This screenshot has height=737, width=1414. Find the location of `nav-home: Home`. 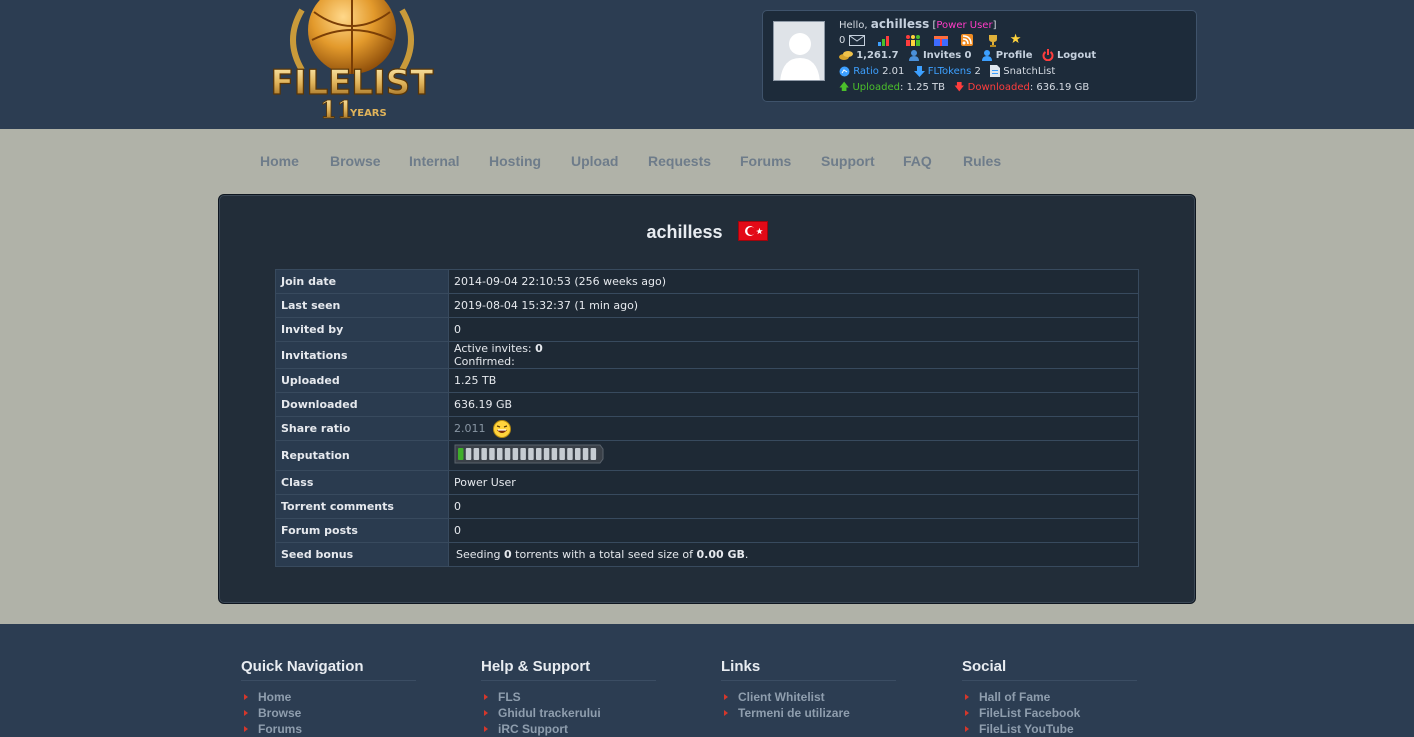

nav-home: Home is located at coordinates (279, 161).